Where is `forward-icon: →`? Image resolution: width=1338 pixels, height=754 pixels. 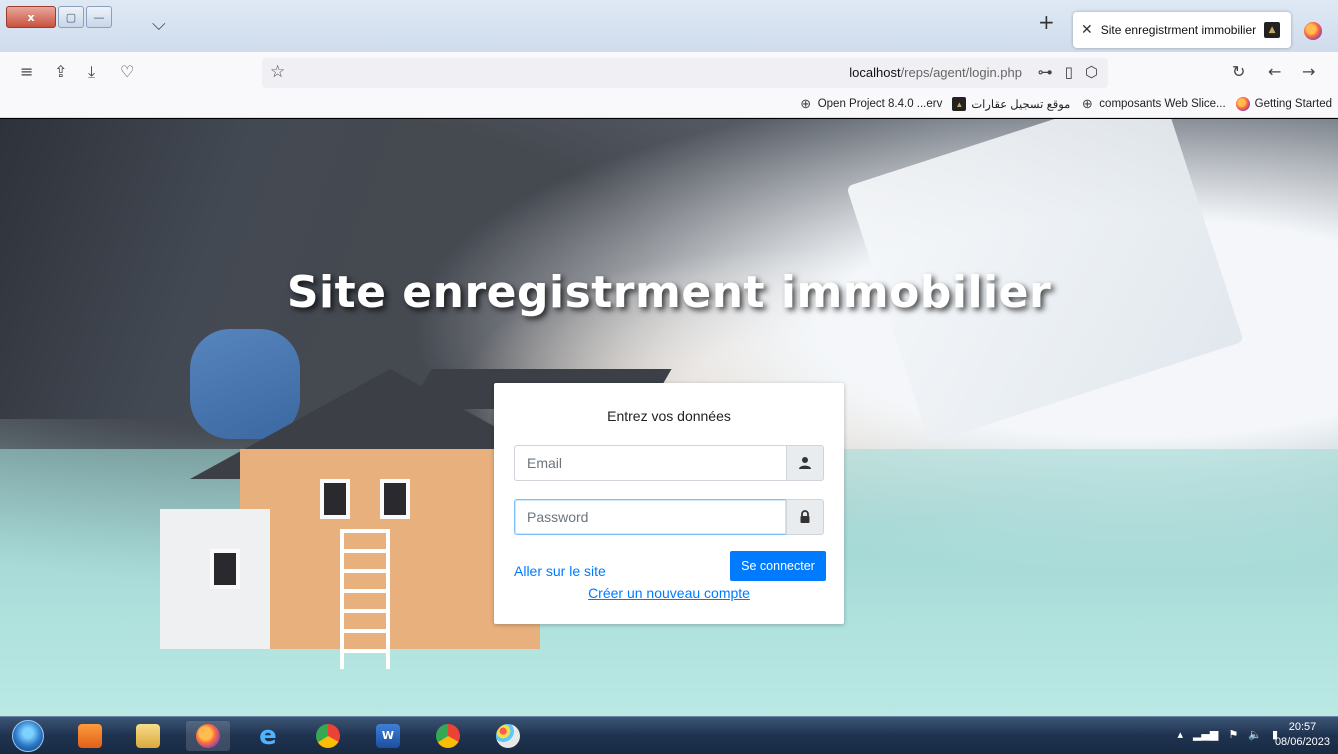
forward-icon: → is located at coordinates (1308, 72).